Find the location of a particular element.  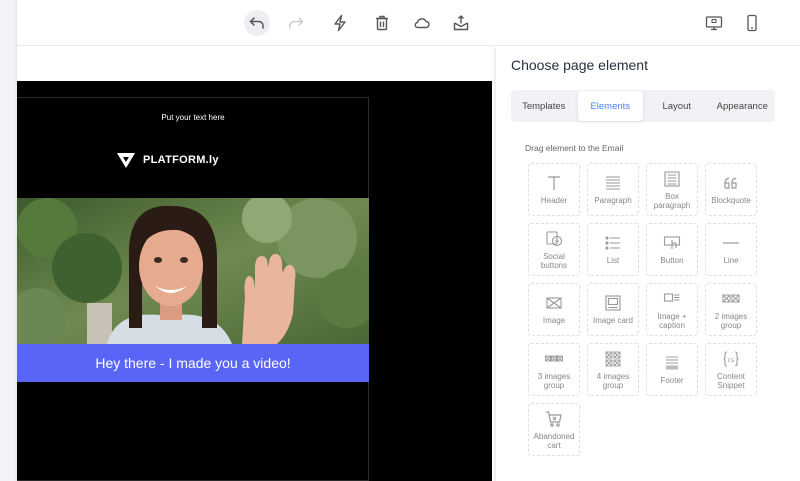

image-caption-icon is located at coordinates (672, 299).